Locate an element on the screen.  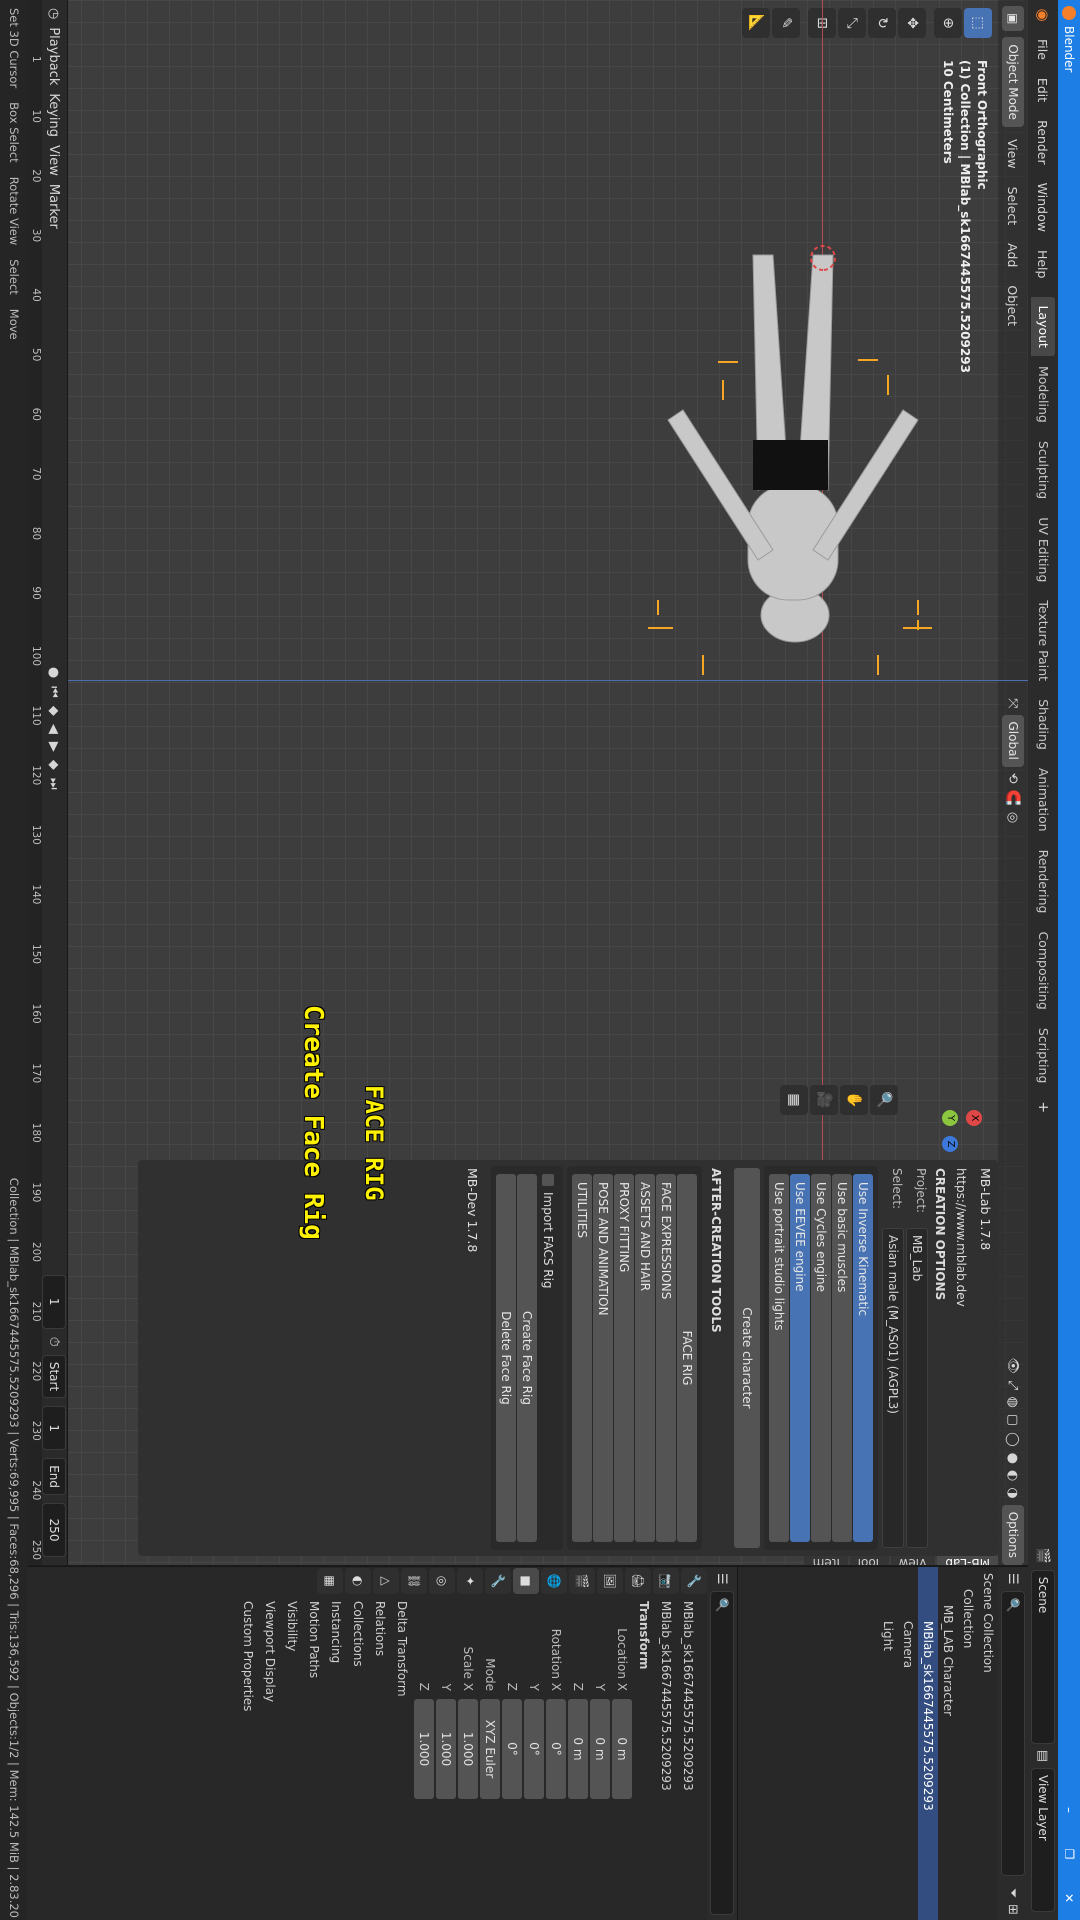
tab-uv-editing: UV Editing is located at coordinates (1043, 549).